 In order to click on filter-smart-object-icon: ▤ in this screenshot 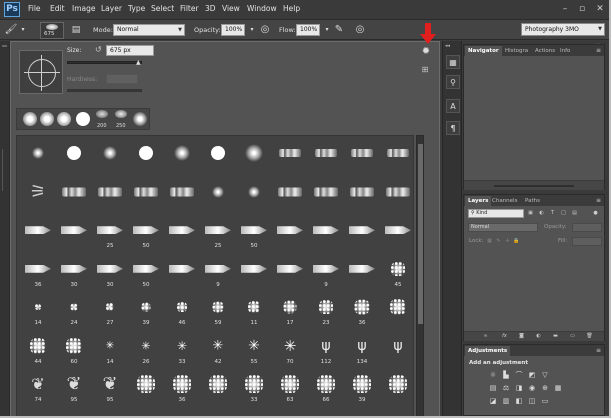, I will do `click(574, 213)`.